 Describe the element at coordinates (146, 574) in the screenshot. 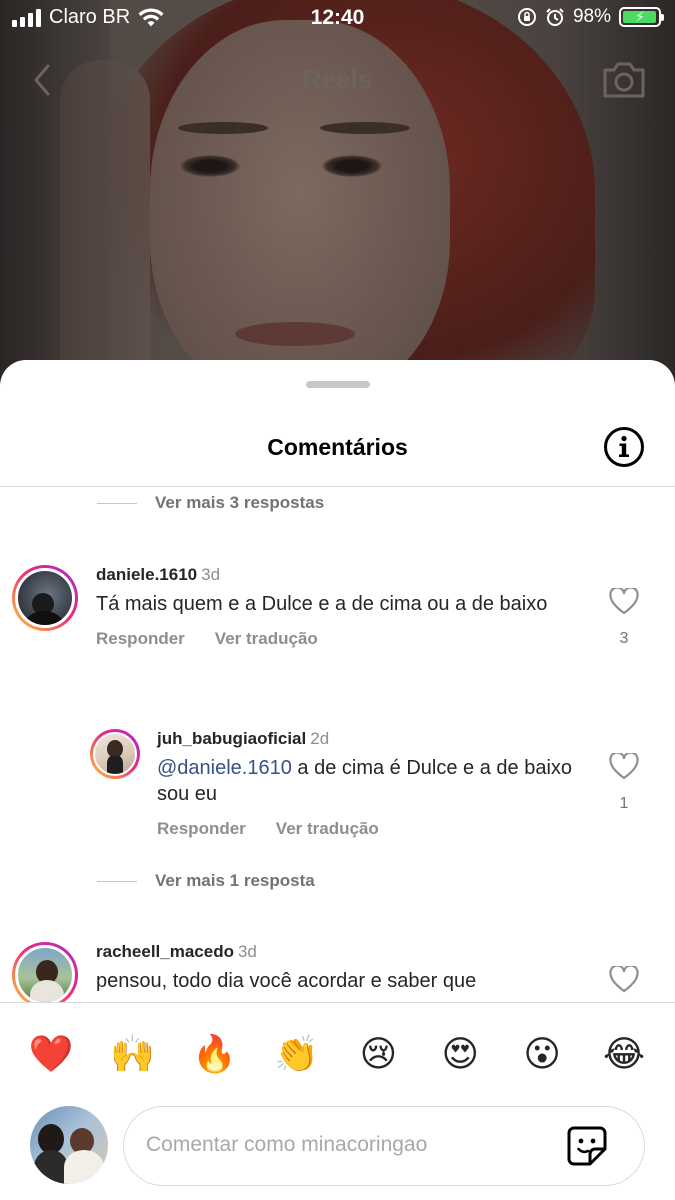

I see `comment-username: daniele.1610` at that location.